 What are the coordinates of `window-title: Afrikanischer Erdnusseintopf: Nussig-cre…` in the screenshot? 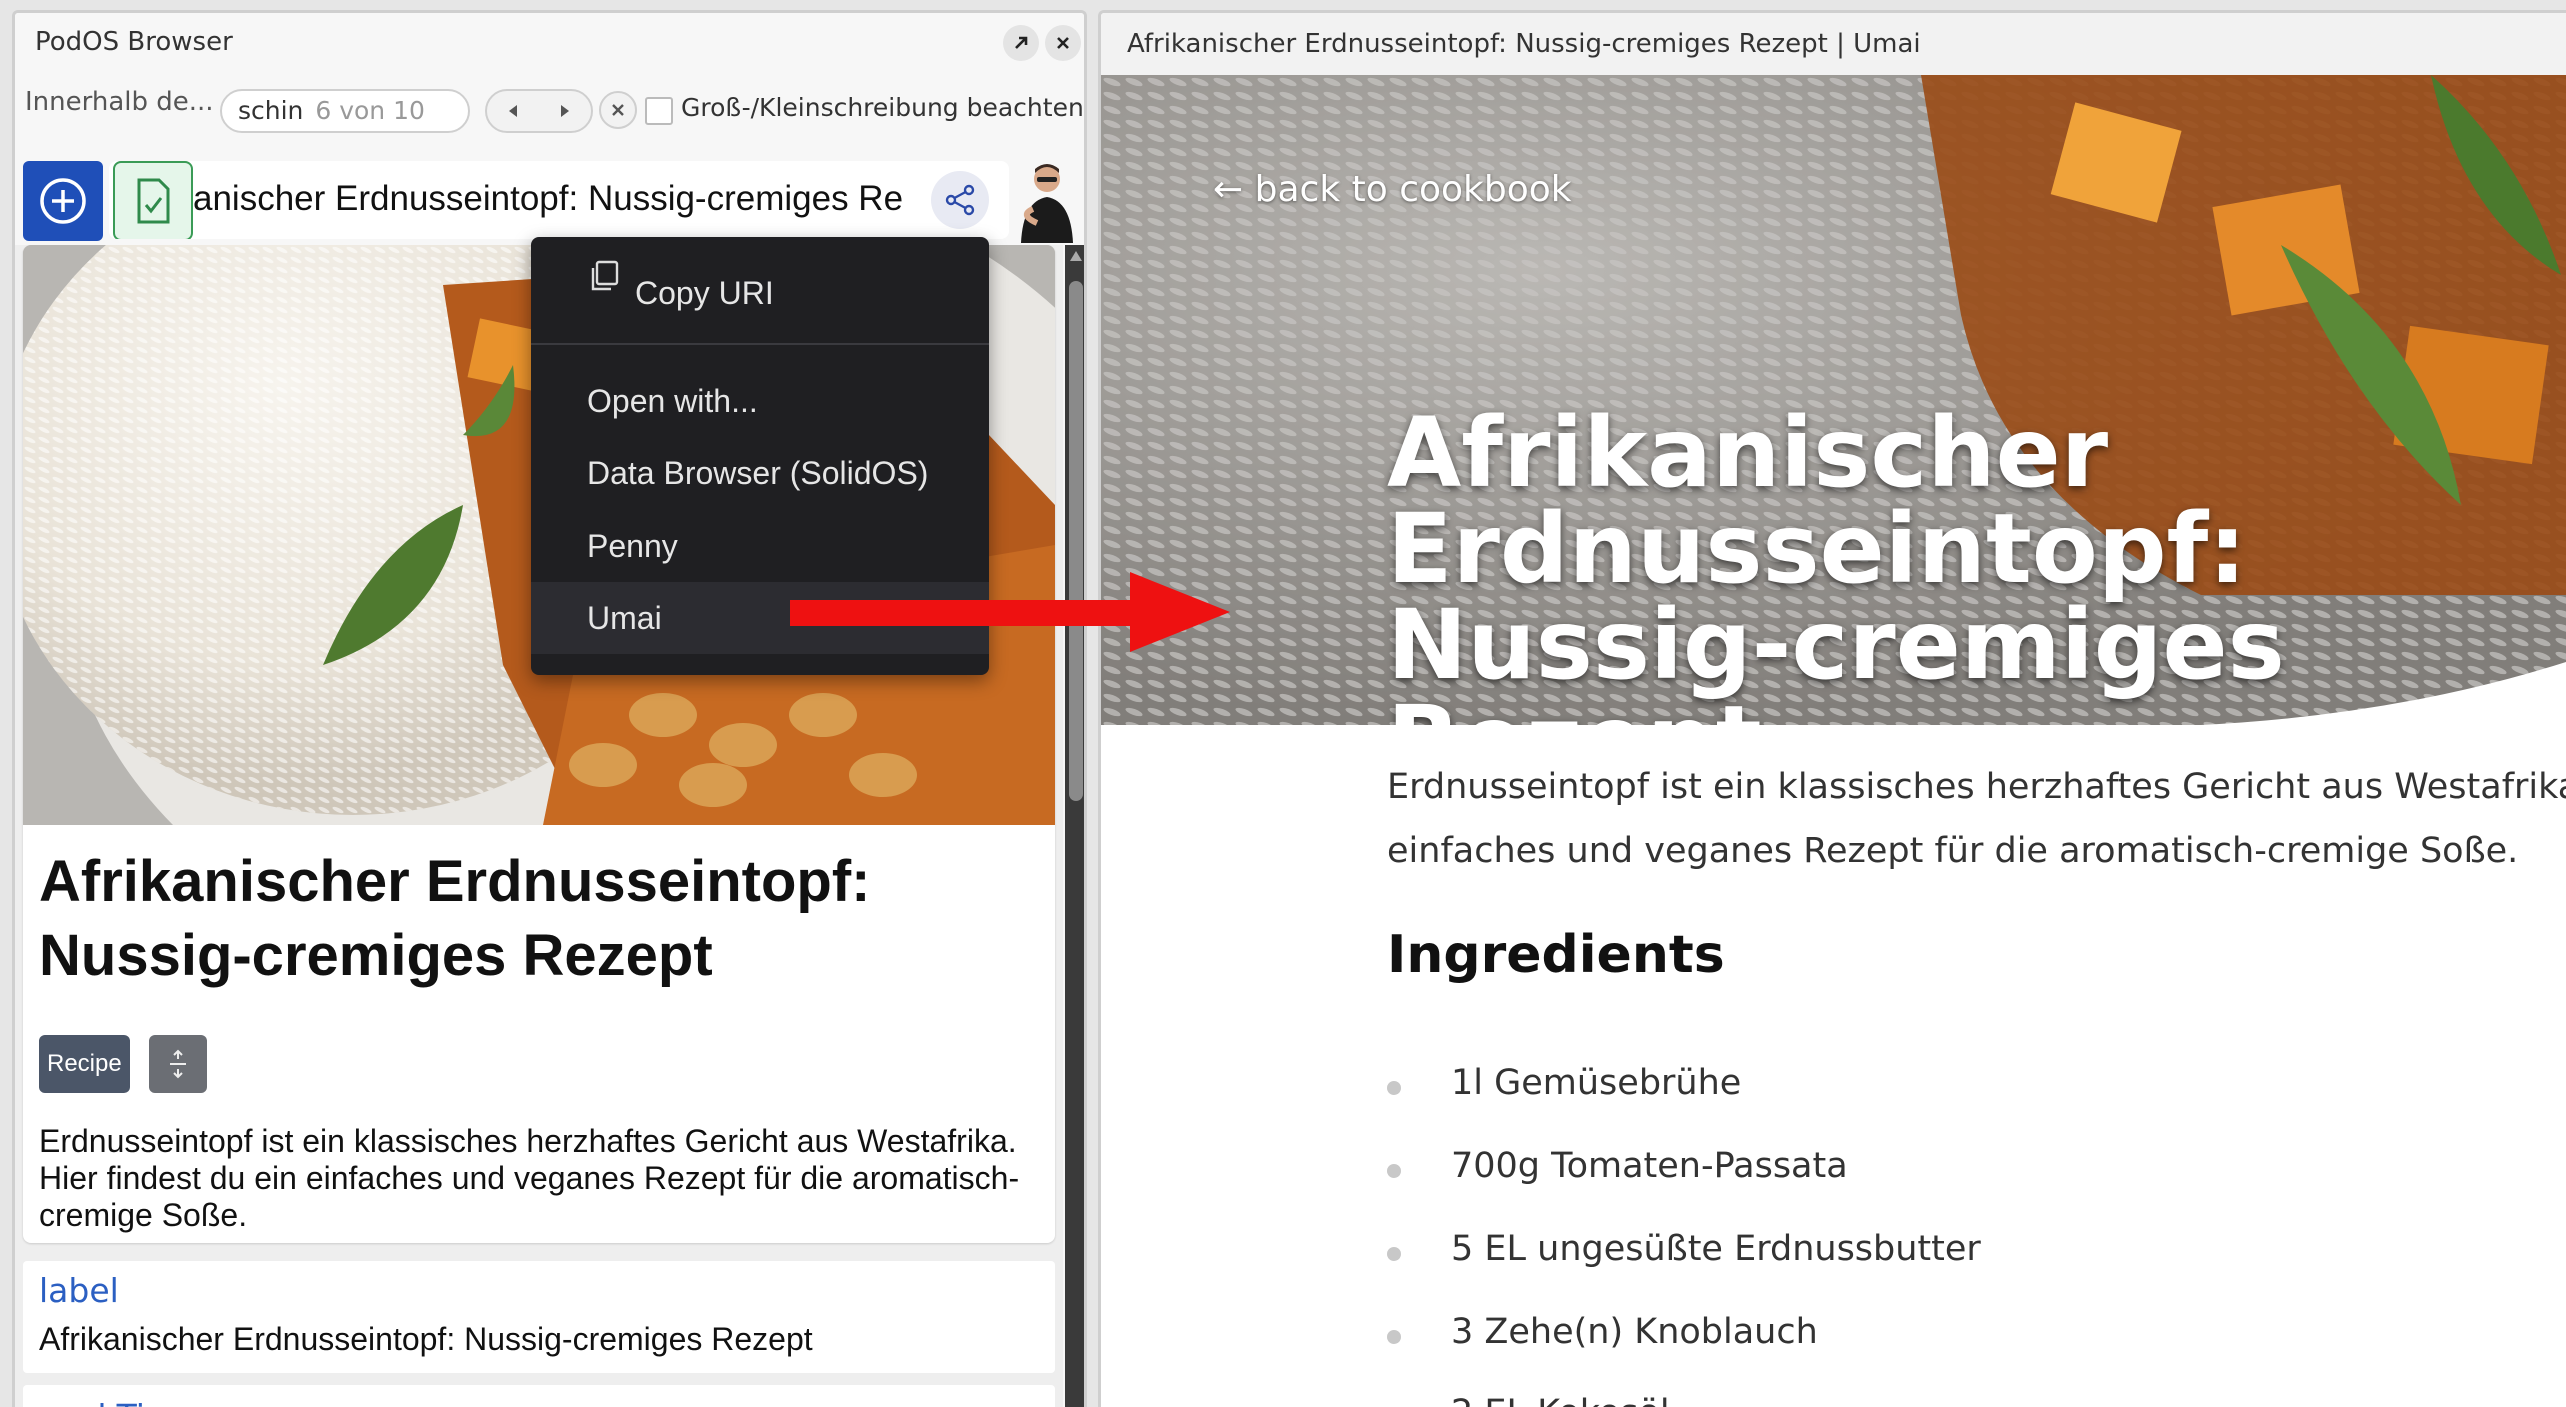 It's located at (1524, 44).